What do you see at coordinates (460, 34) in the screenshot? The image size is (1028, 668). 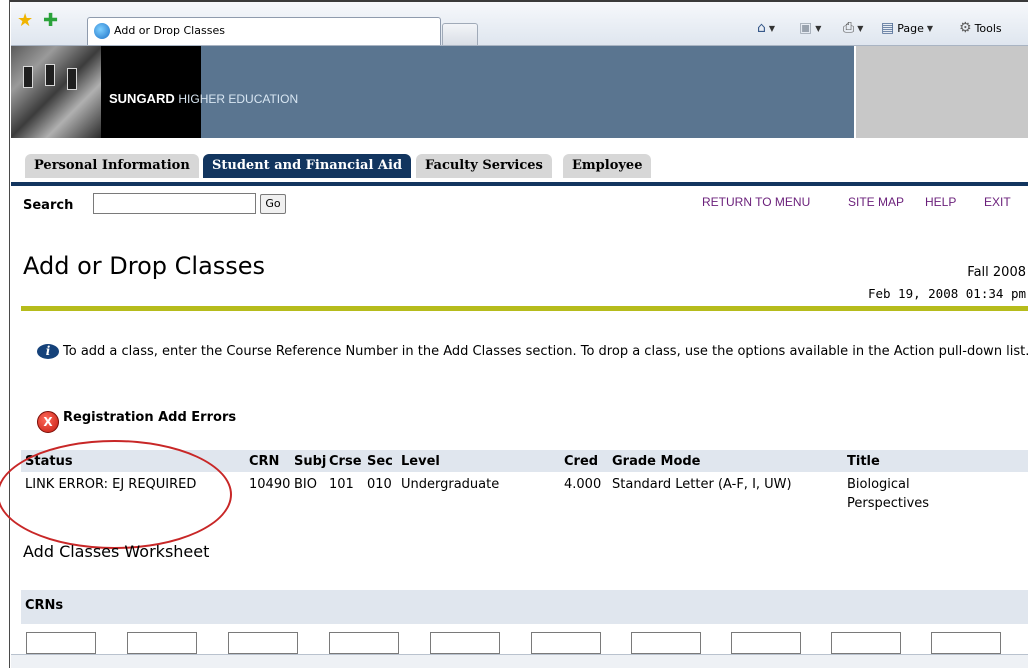 I see `new-tab-button` at bounding box center [460, 34].